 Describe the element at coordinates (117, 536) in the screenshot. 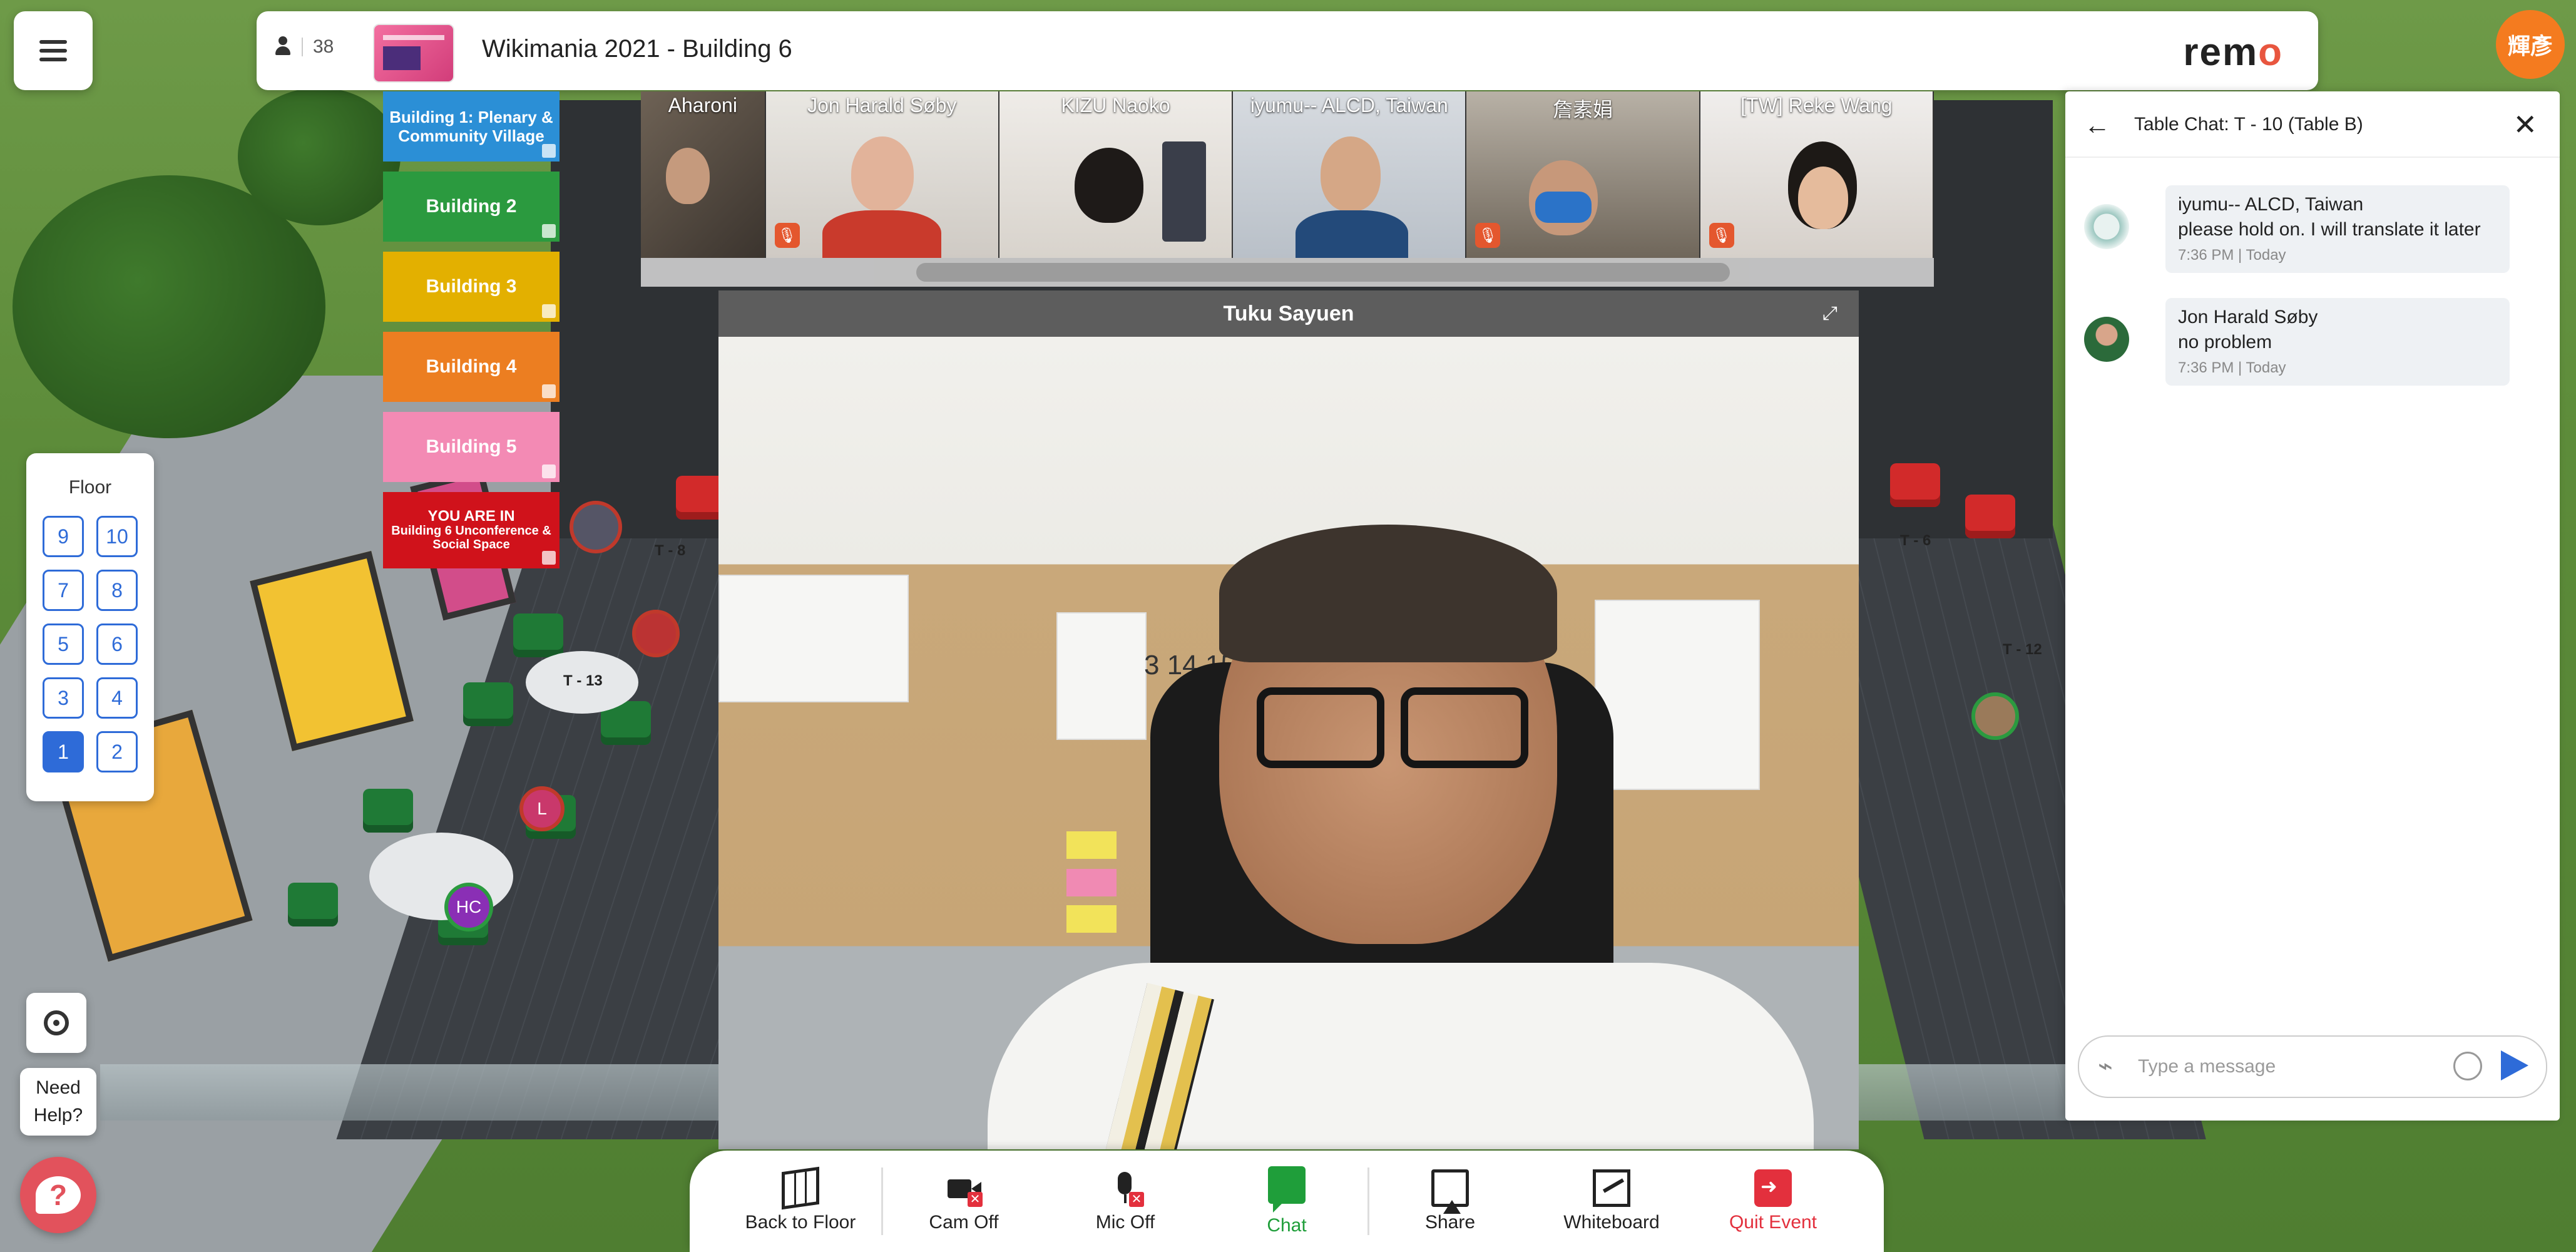

I see `floor-button: 10` at that location.